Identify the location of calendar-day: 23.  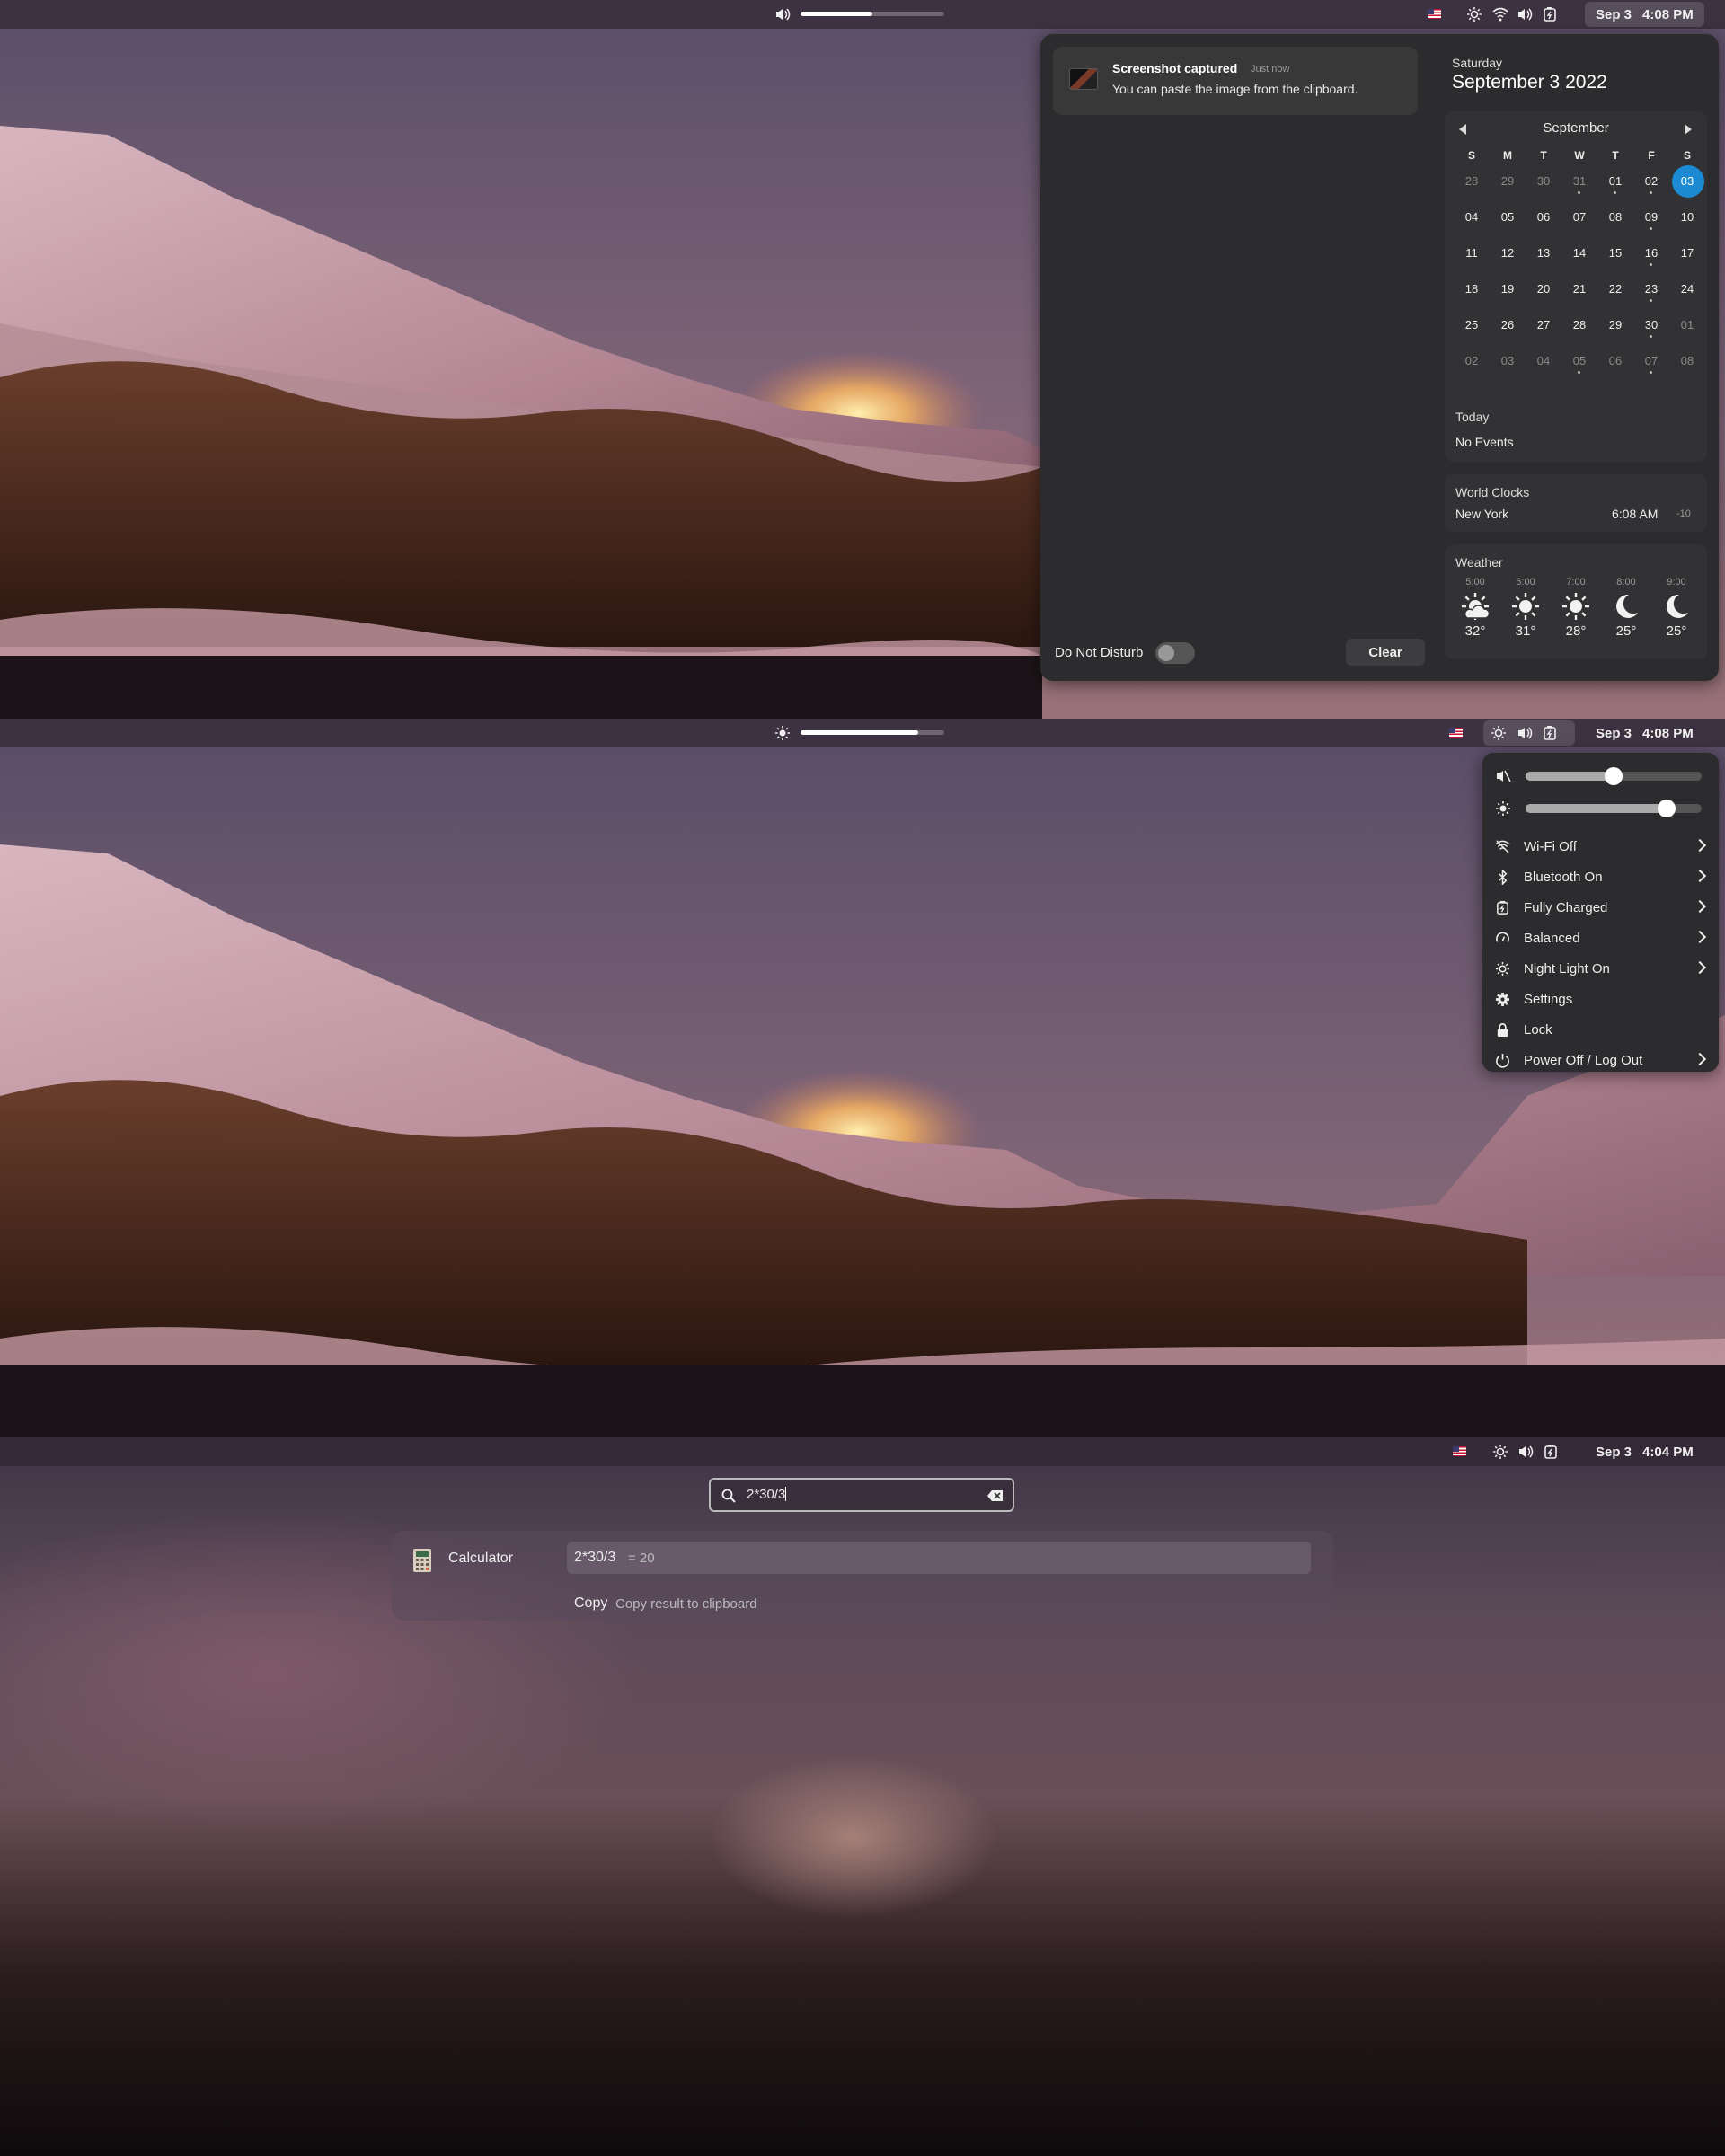
(1651, 290).